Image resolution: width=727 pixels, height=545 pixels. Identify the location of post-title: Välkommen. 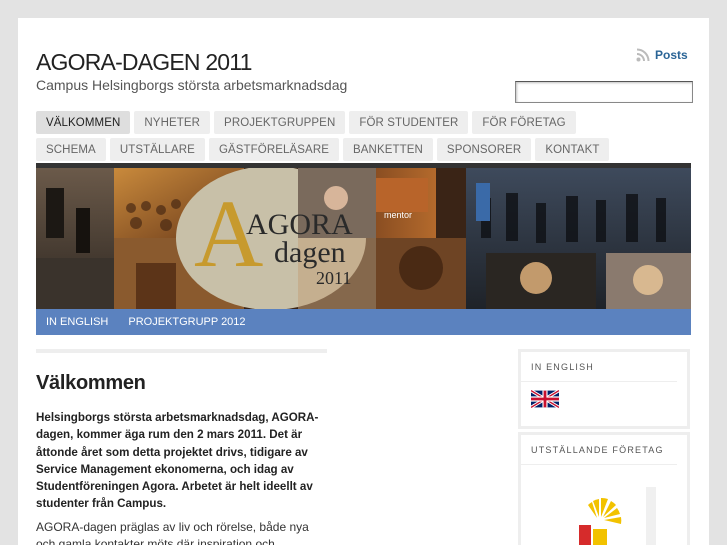
(91, 383).